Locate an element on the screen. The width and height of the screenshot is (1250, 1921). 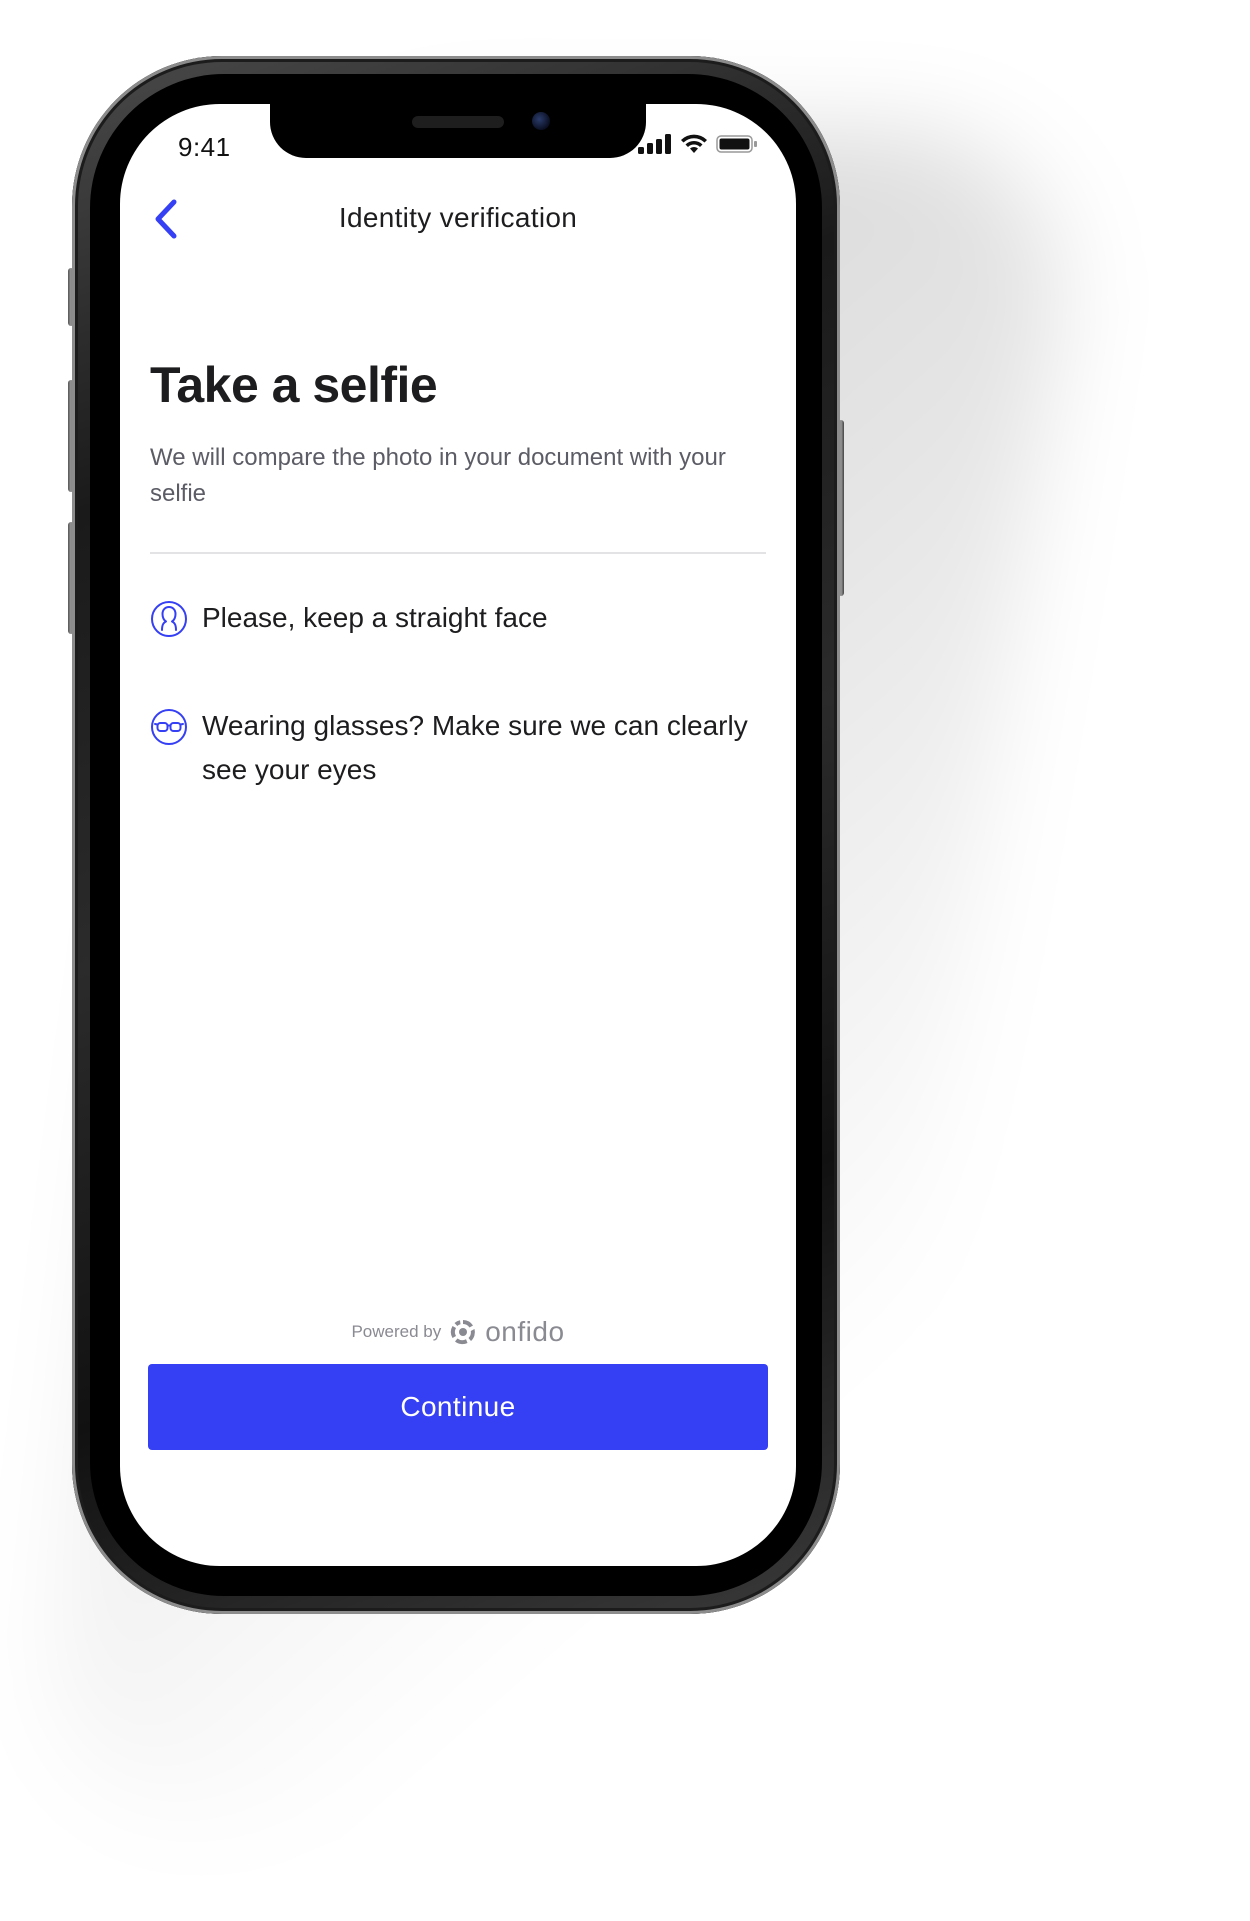
onfido-brand: onfido is located at coordinates (525, 1331).